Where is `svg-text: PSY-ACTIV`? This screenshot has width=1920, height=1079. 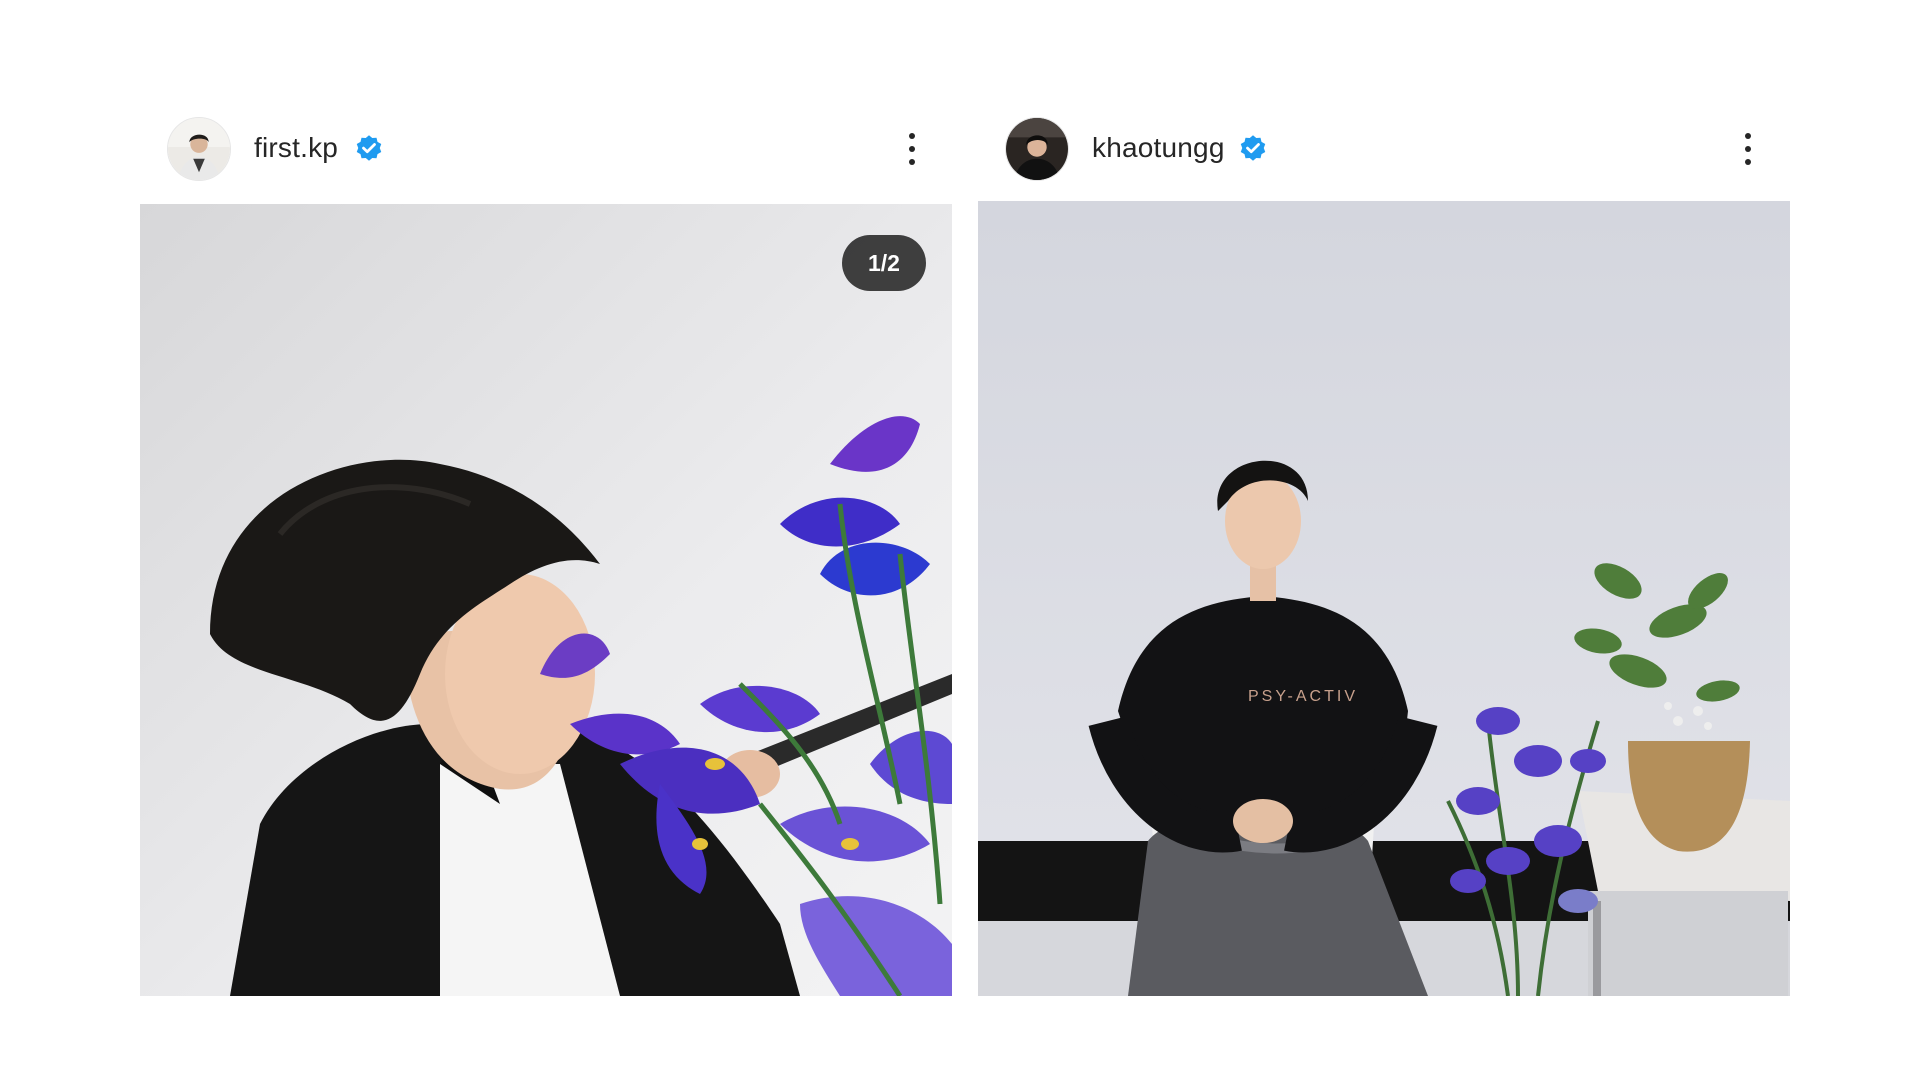
svg-text: PSY-ACTIV is located at coordinates (1303, 696).